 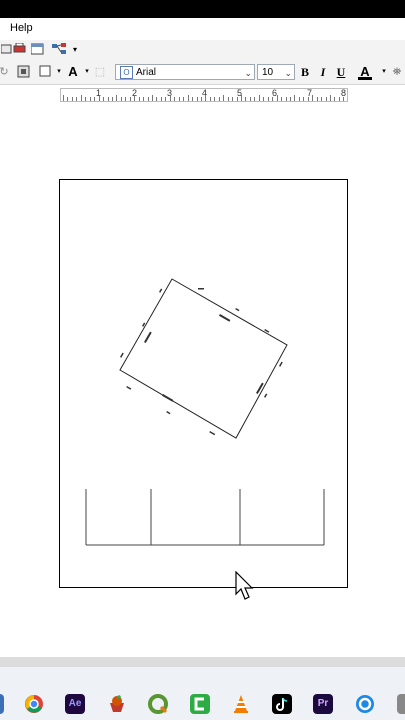 What do you see at coordinates (365, 72) in the screenshot?
I see `font-color-button: A` at bounding box center [365, 72].